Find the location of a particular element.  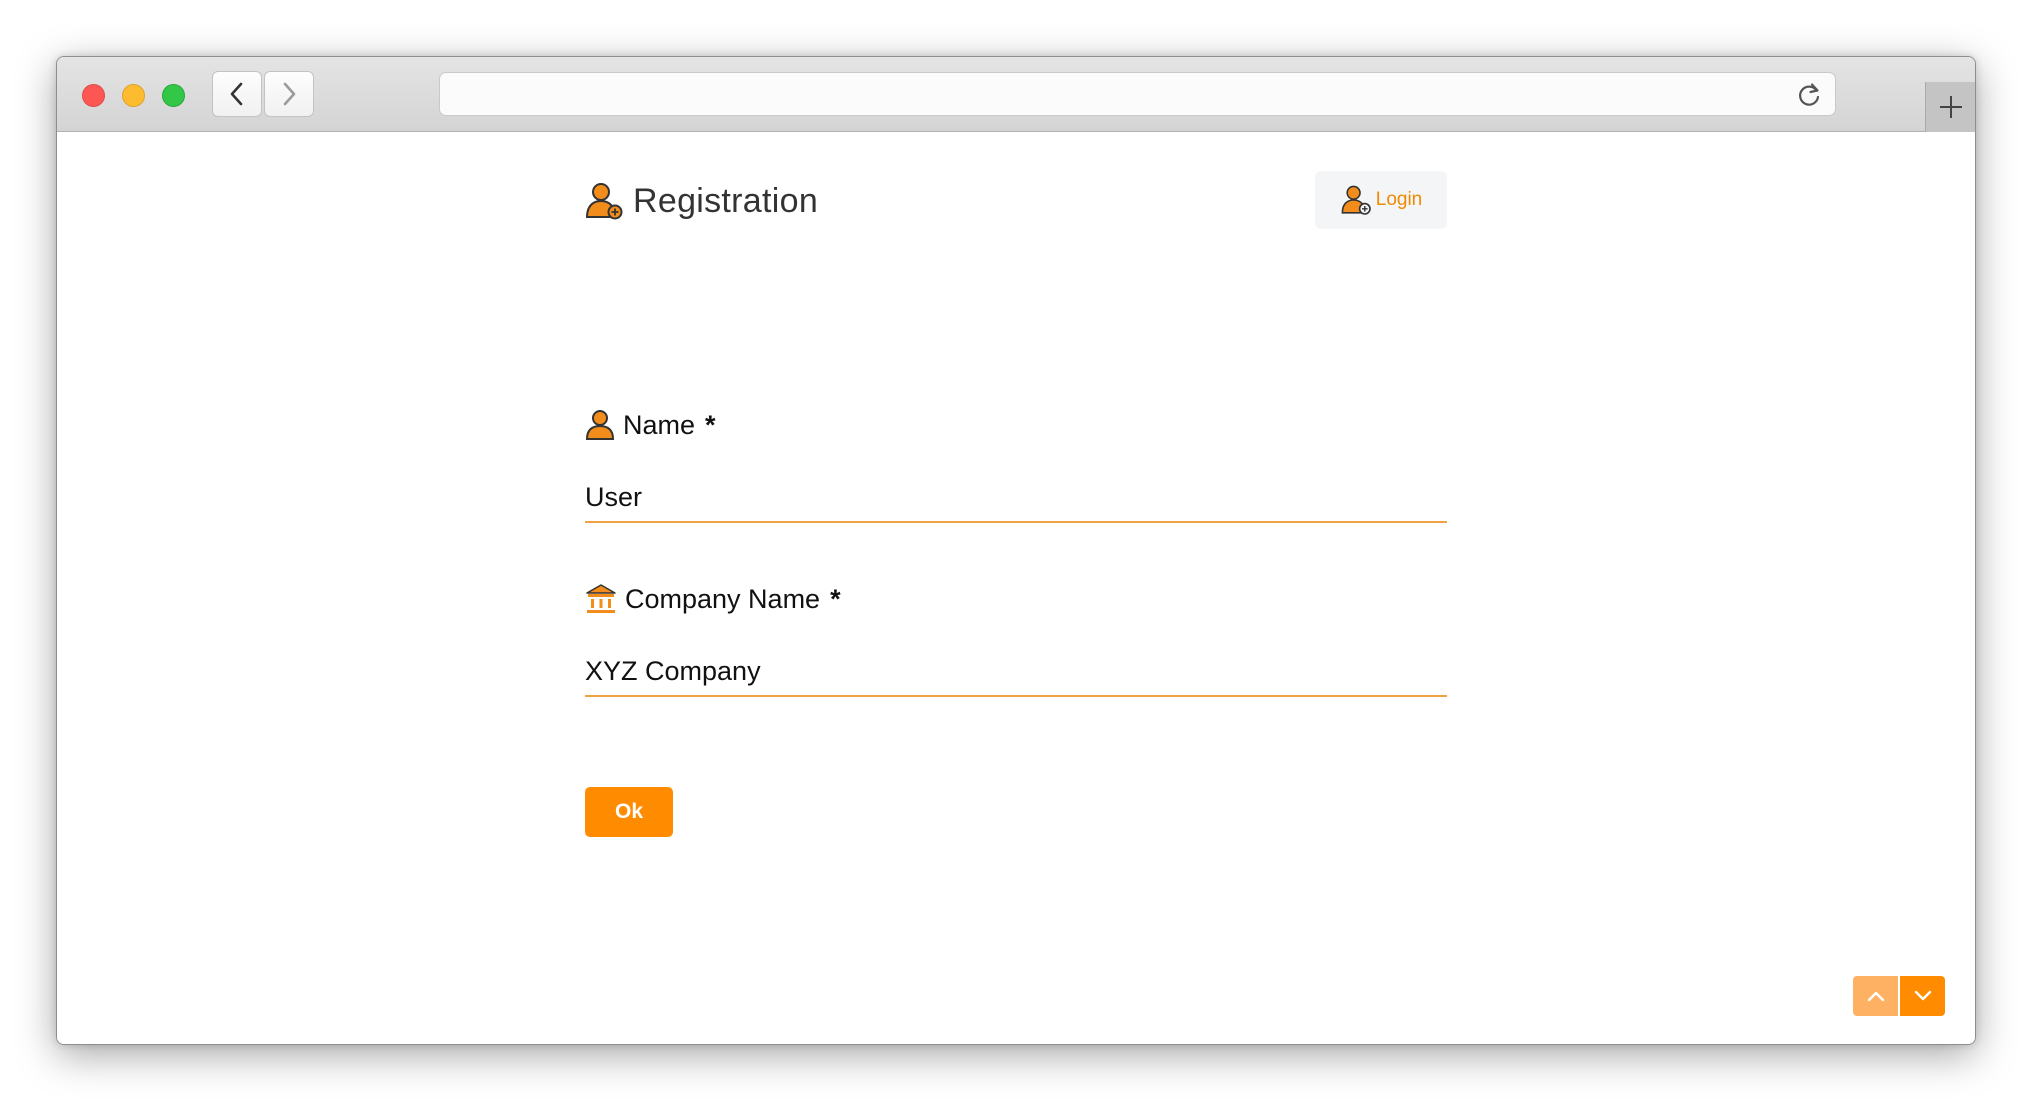

new-tab-button is located at coordinates (1950, 107).